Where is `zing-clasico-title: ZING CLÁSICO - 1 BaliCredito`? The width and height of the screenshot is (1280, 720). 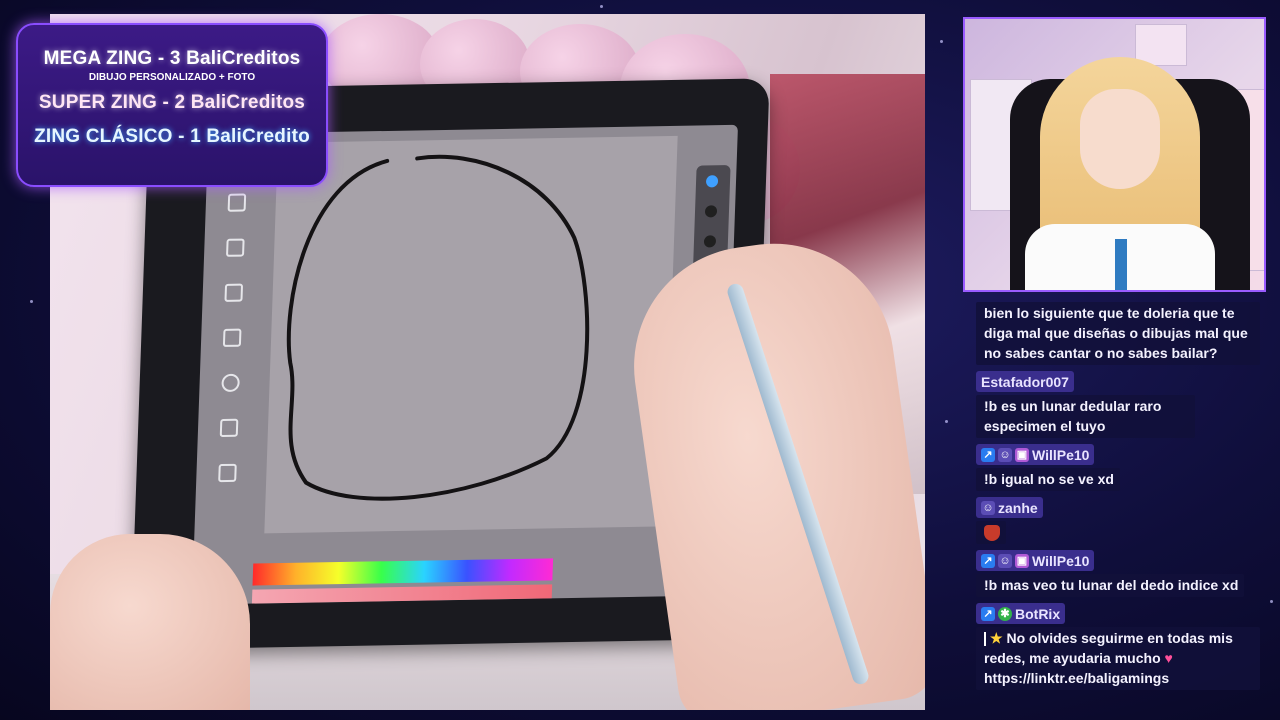
zing-clasico-title: ZING CLÁSICO - 1 BaliCredito is located at coordinates (172, 136).